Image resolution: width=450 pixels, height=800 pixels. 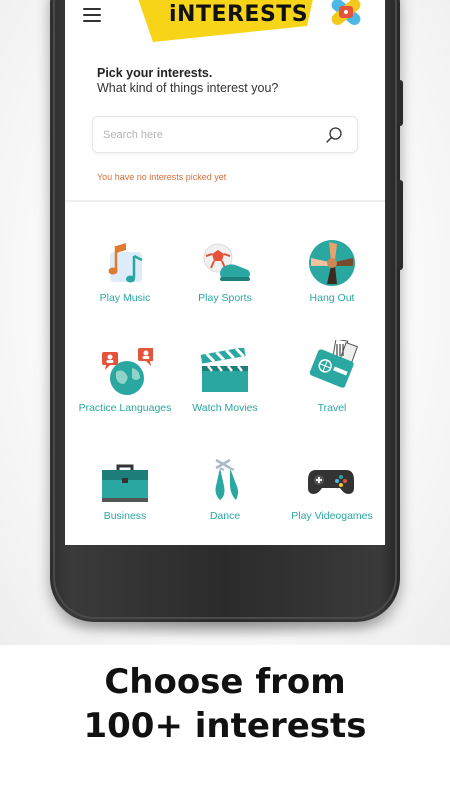 I want to click on search-input, so click(x=203, y=135).